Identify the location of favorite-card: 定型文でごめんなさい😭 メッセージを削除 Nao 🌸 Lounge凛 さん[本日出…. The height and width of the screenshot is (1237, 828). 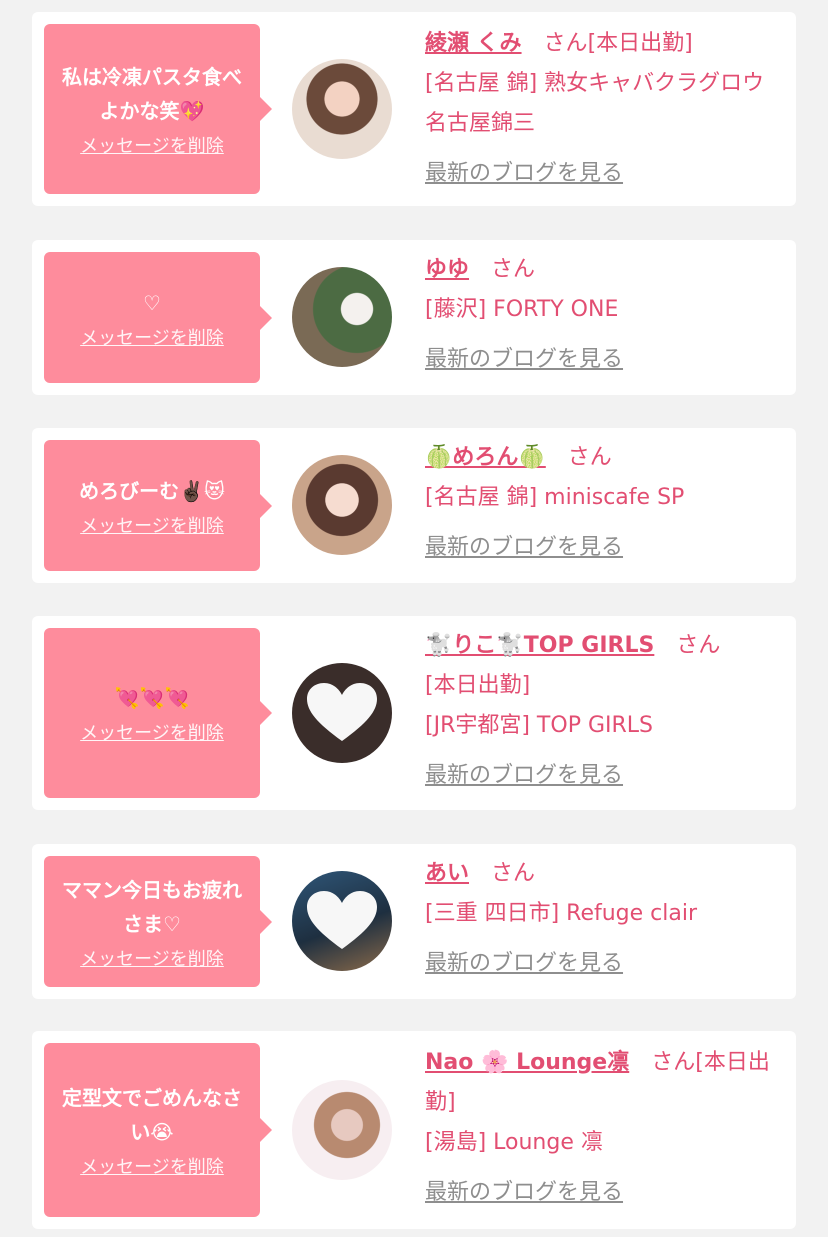
(414, 1130).